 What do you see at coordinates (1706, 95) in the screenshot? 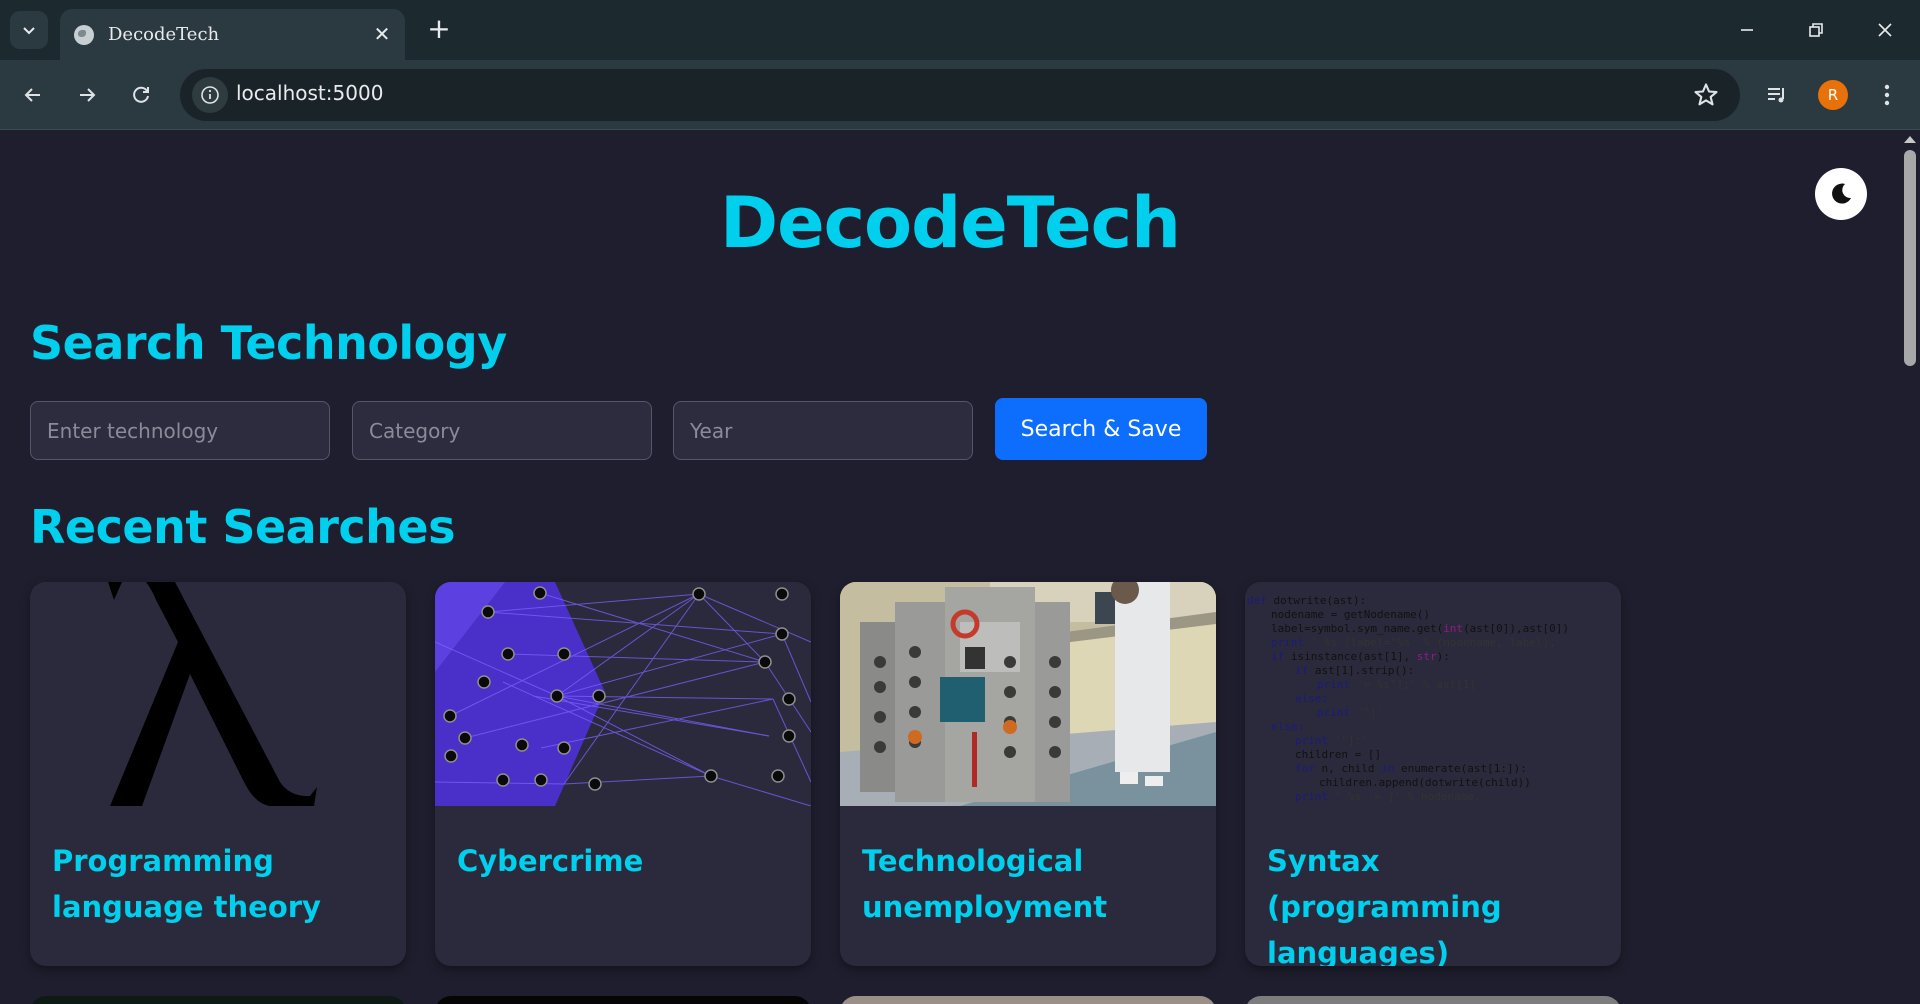
I see `star-icon` at bounding box center [1706, 95].